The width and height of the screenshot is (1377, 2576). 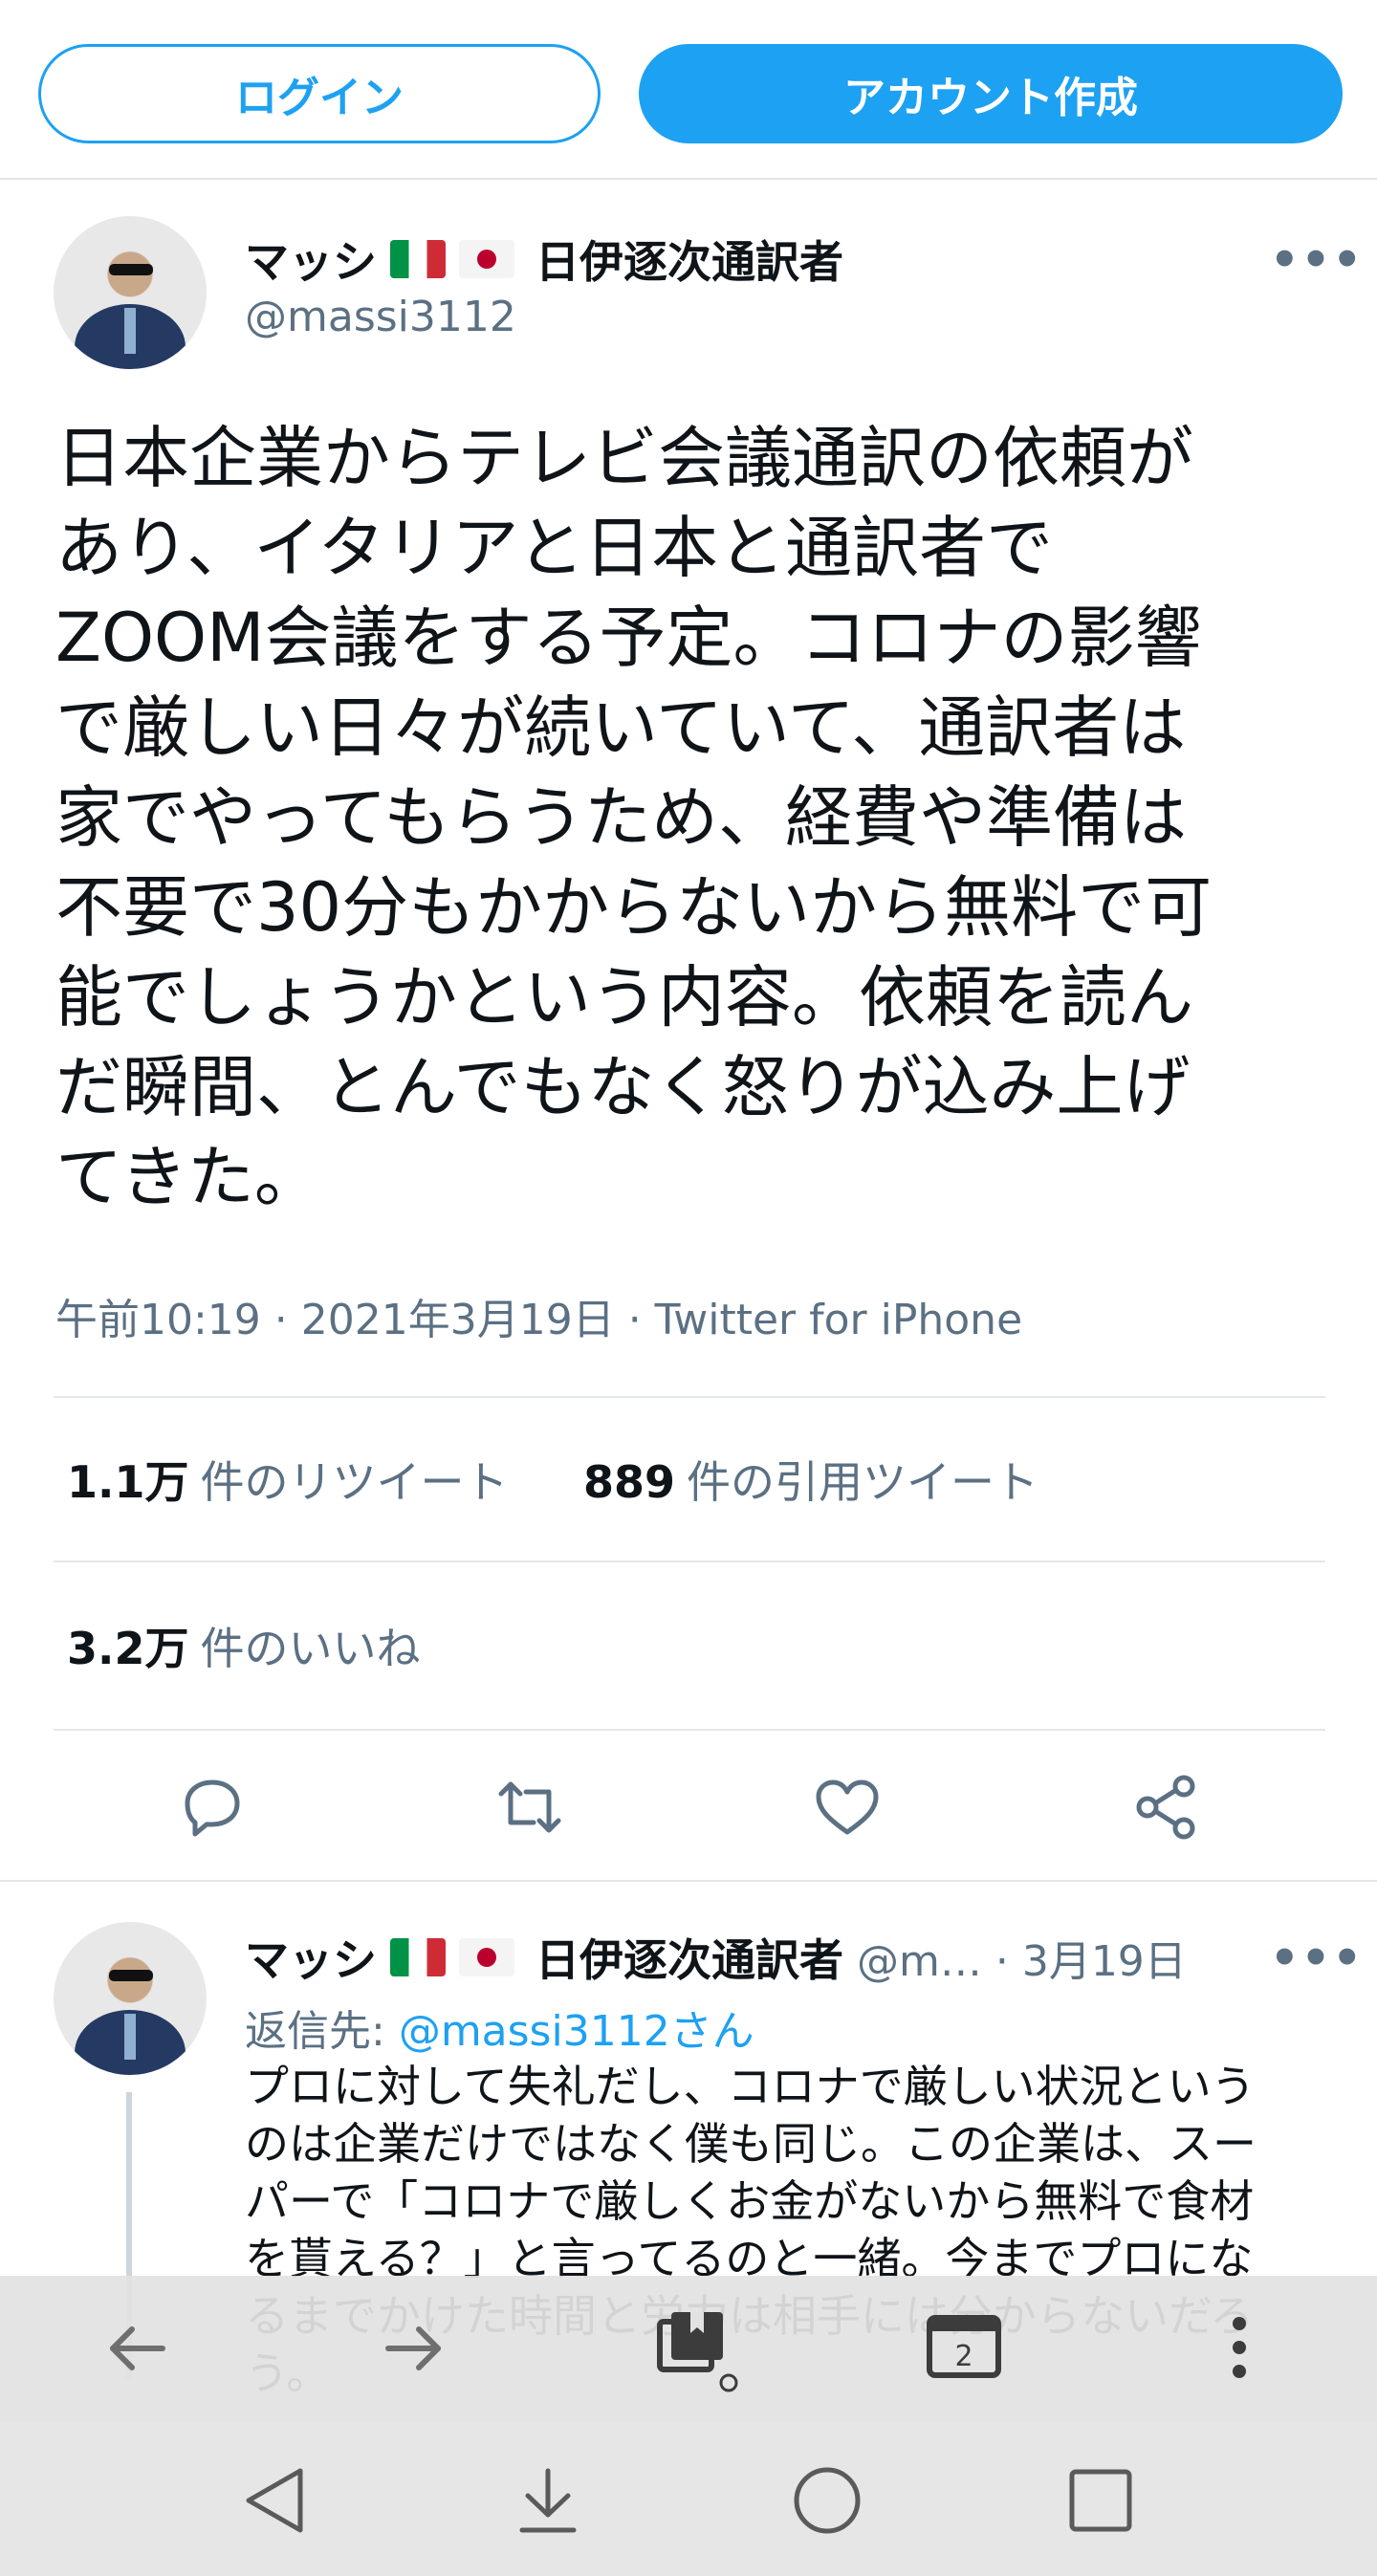 I want to click on reply-icon, so click(x=213, y=1807).